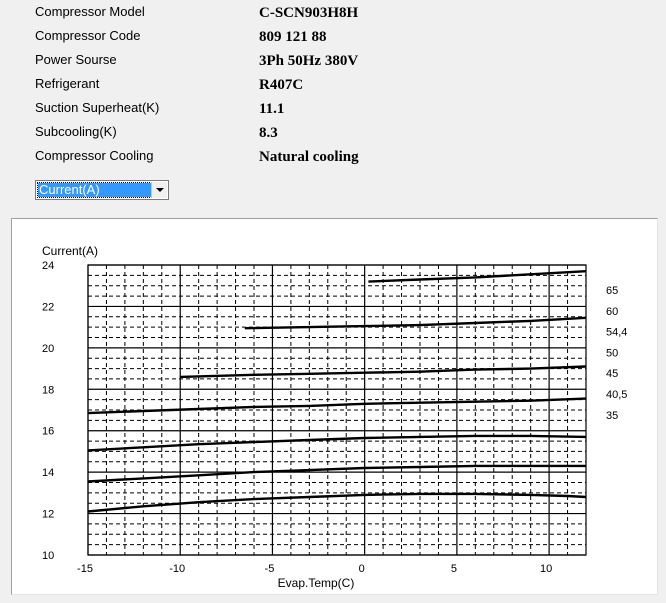 The image size is (666, 603). Describe the element at coordinates (48, 266) in the screenshot. I see `y-tick-label: 24` at that location.